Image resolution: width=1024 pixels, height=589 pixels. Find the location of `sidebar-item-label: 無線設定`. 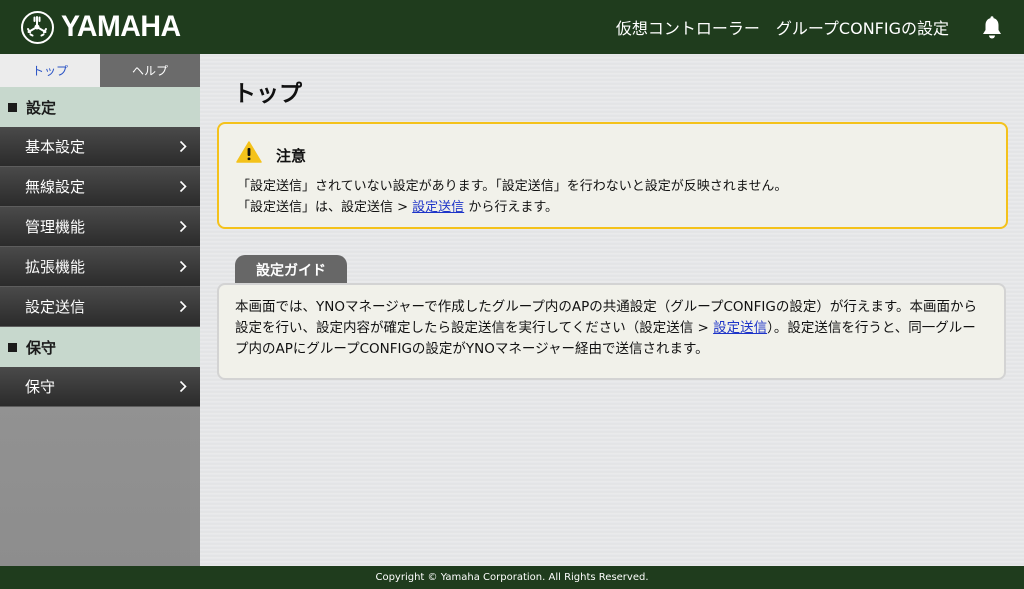

sidebar-item-label: 無線設定 is located at coordinates (55, 187).